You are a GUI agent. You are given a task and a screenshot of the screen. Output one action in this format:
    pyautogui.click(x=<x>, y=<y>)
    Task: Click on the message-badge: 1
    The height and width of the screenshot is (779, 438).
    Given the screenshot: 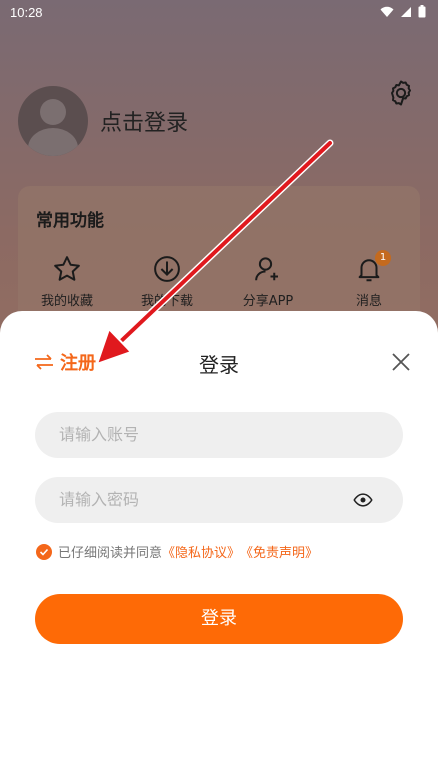 What is the action you would take?
    pyautogui.click(x=383, y=258)
    